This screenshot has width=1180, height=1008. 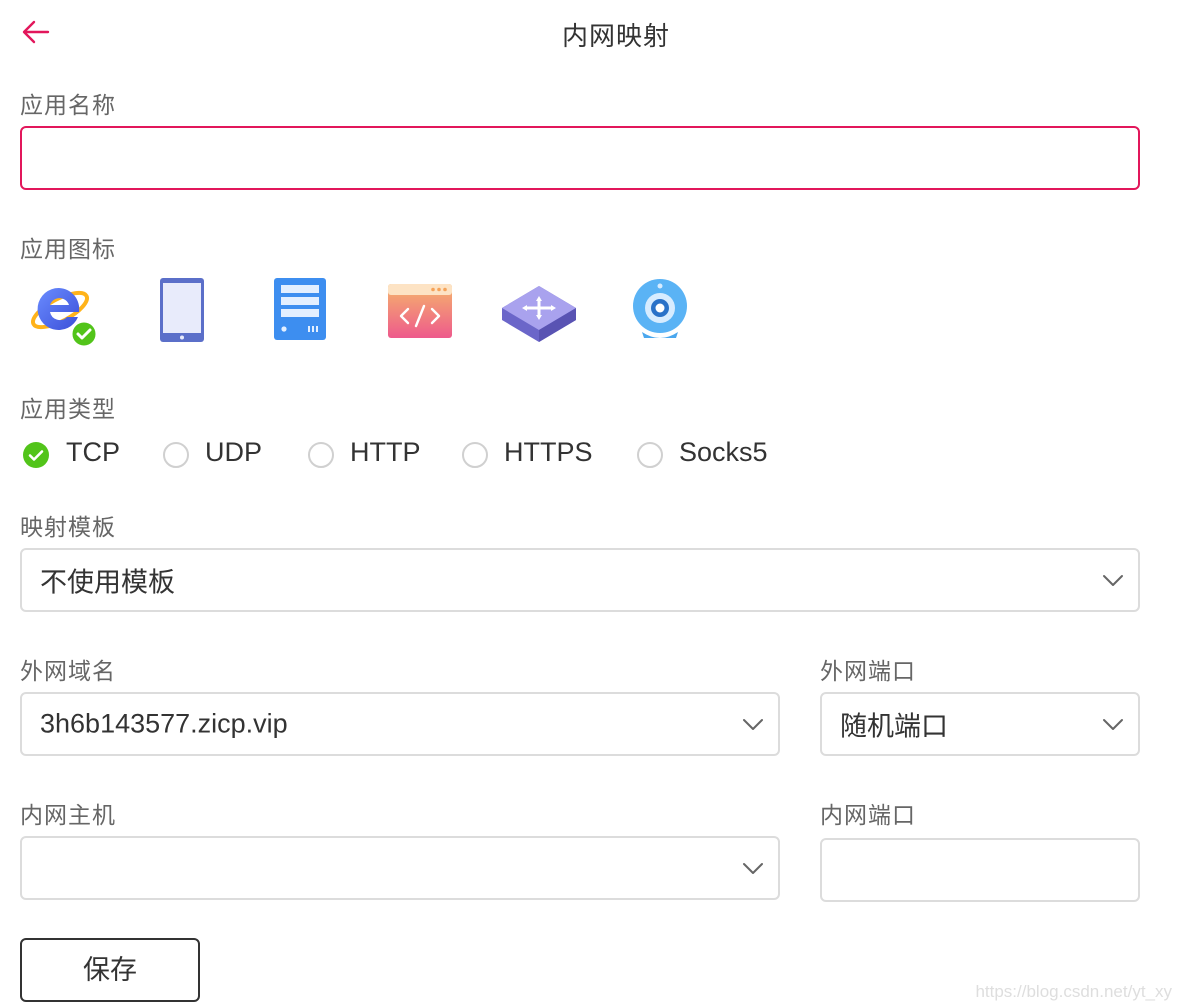 I want to click on radio-tcp: TCP, so click(x=71, y=452).